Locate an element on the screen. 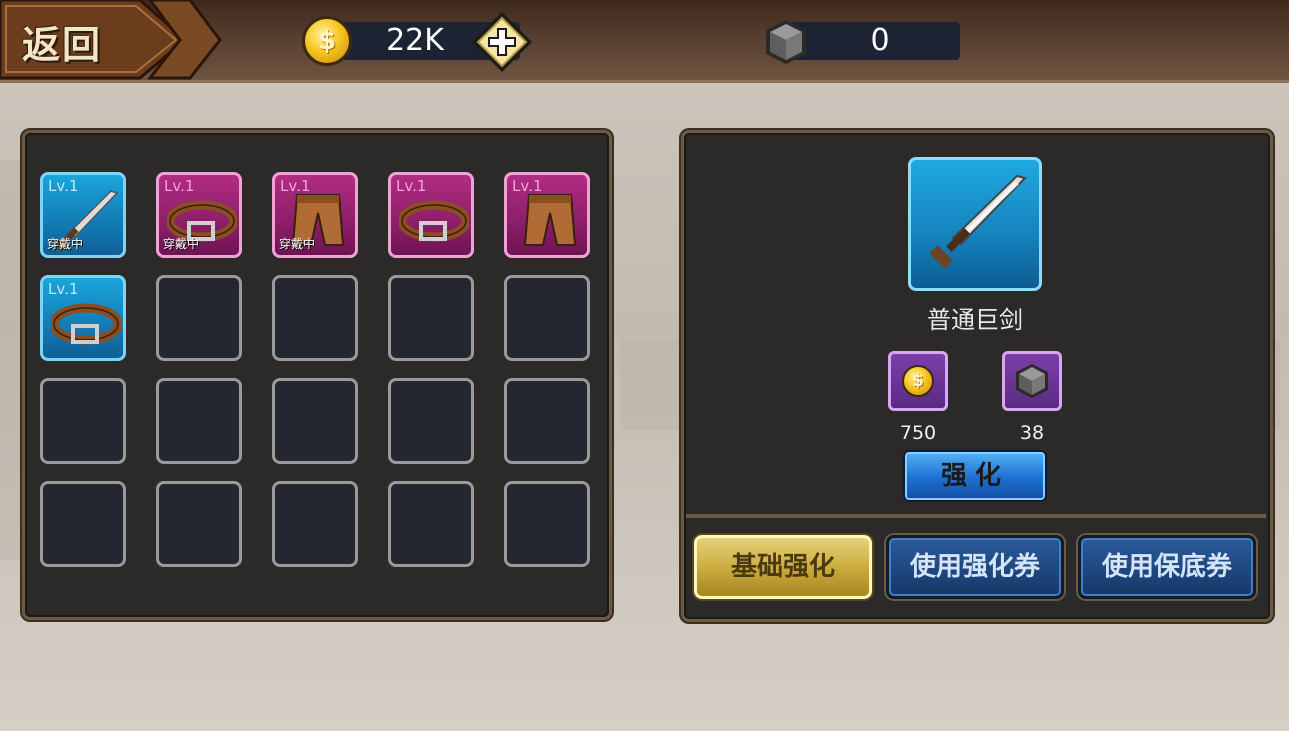 The image size is (1289, 731). use-enhance-ticket-tab: 使用强化券 is located at coordinates (975, 567).